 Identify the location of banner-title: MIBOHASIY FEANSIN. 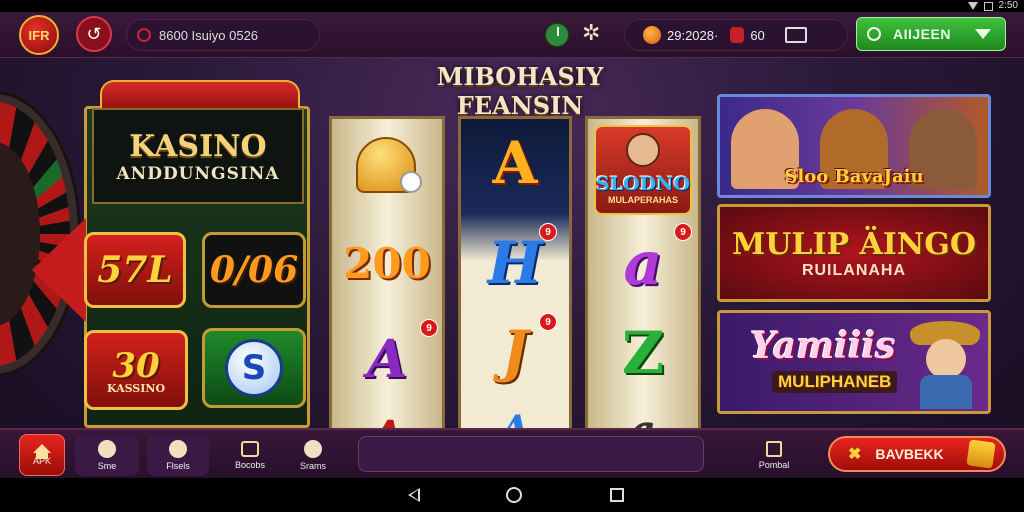
(520, 91).